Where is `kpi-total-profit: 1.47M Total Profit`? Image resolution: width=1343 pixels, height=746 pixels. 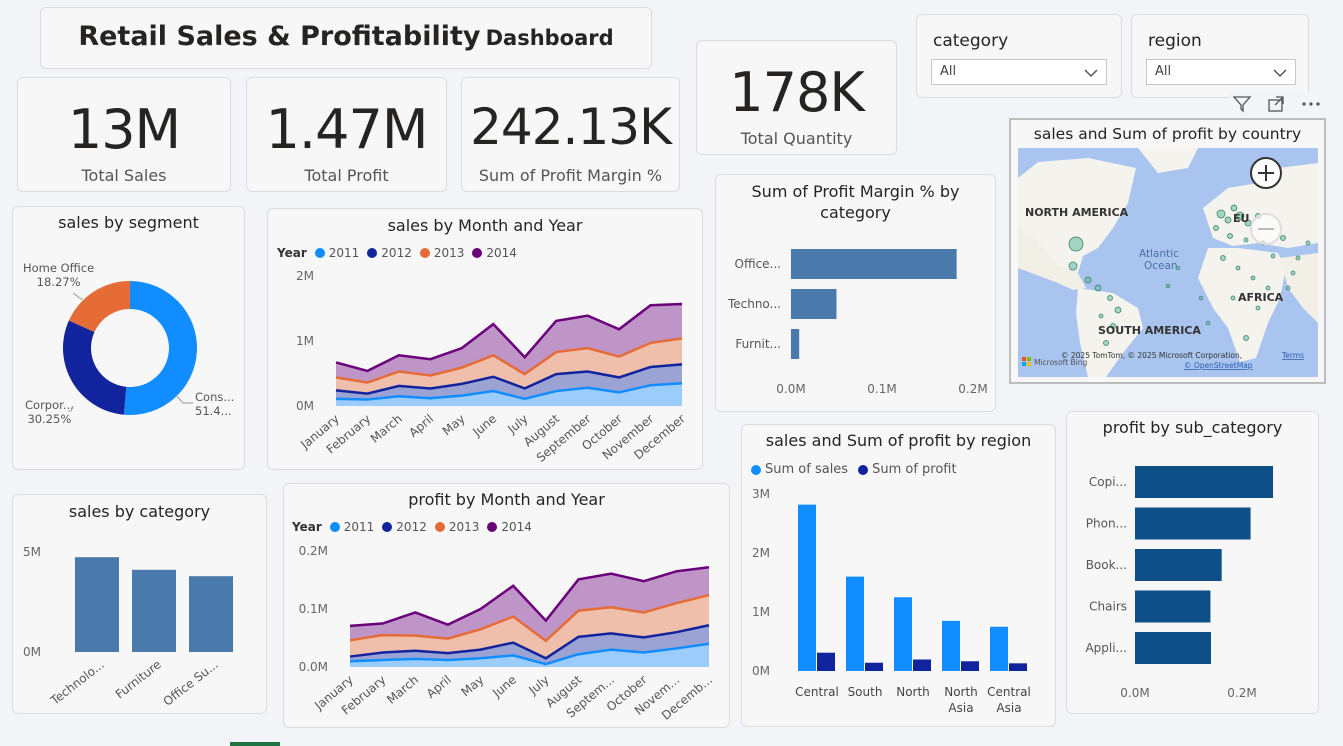 kpi-total-profit: 1.47M Total Profit is located at coordinates (346, 134).